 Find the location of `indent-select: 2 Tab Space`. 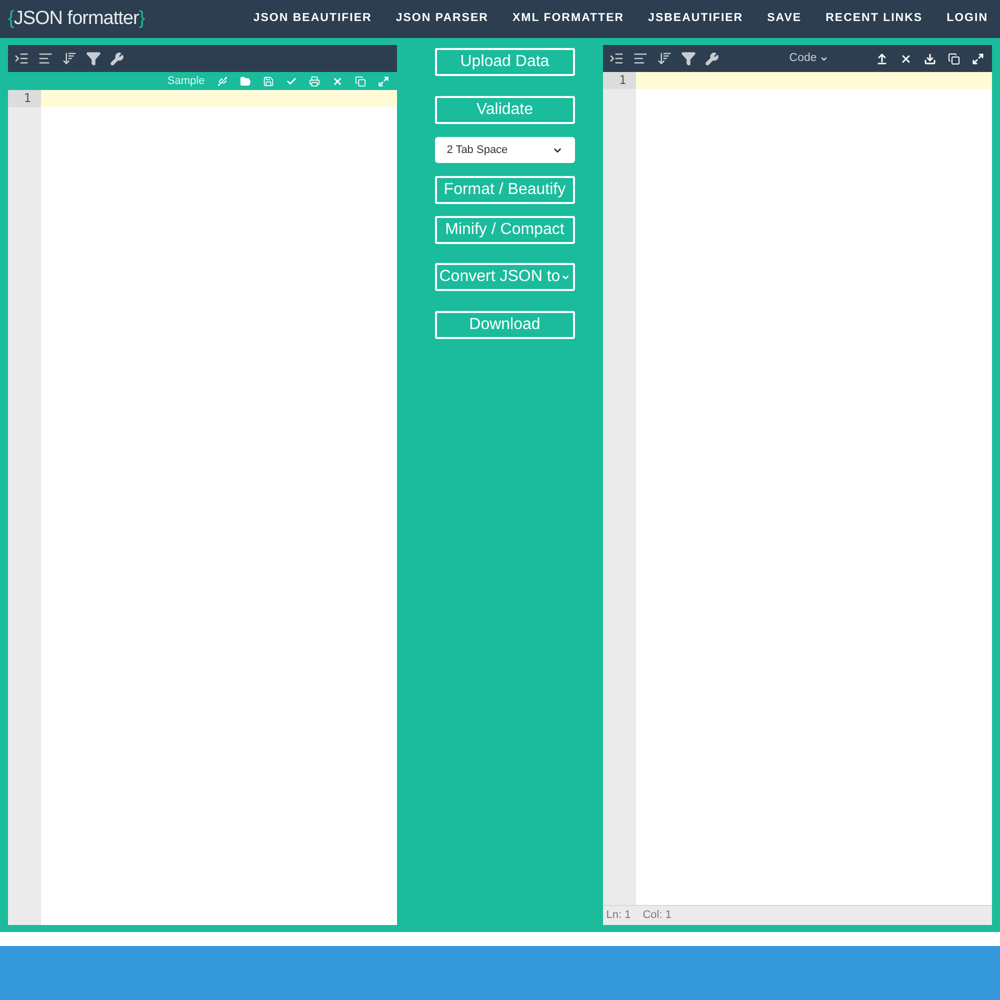

indent-select: 2 Tab Space is located at coordinates (504, 150).